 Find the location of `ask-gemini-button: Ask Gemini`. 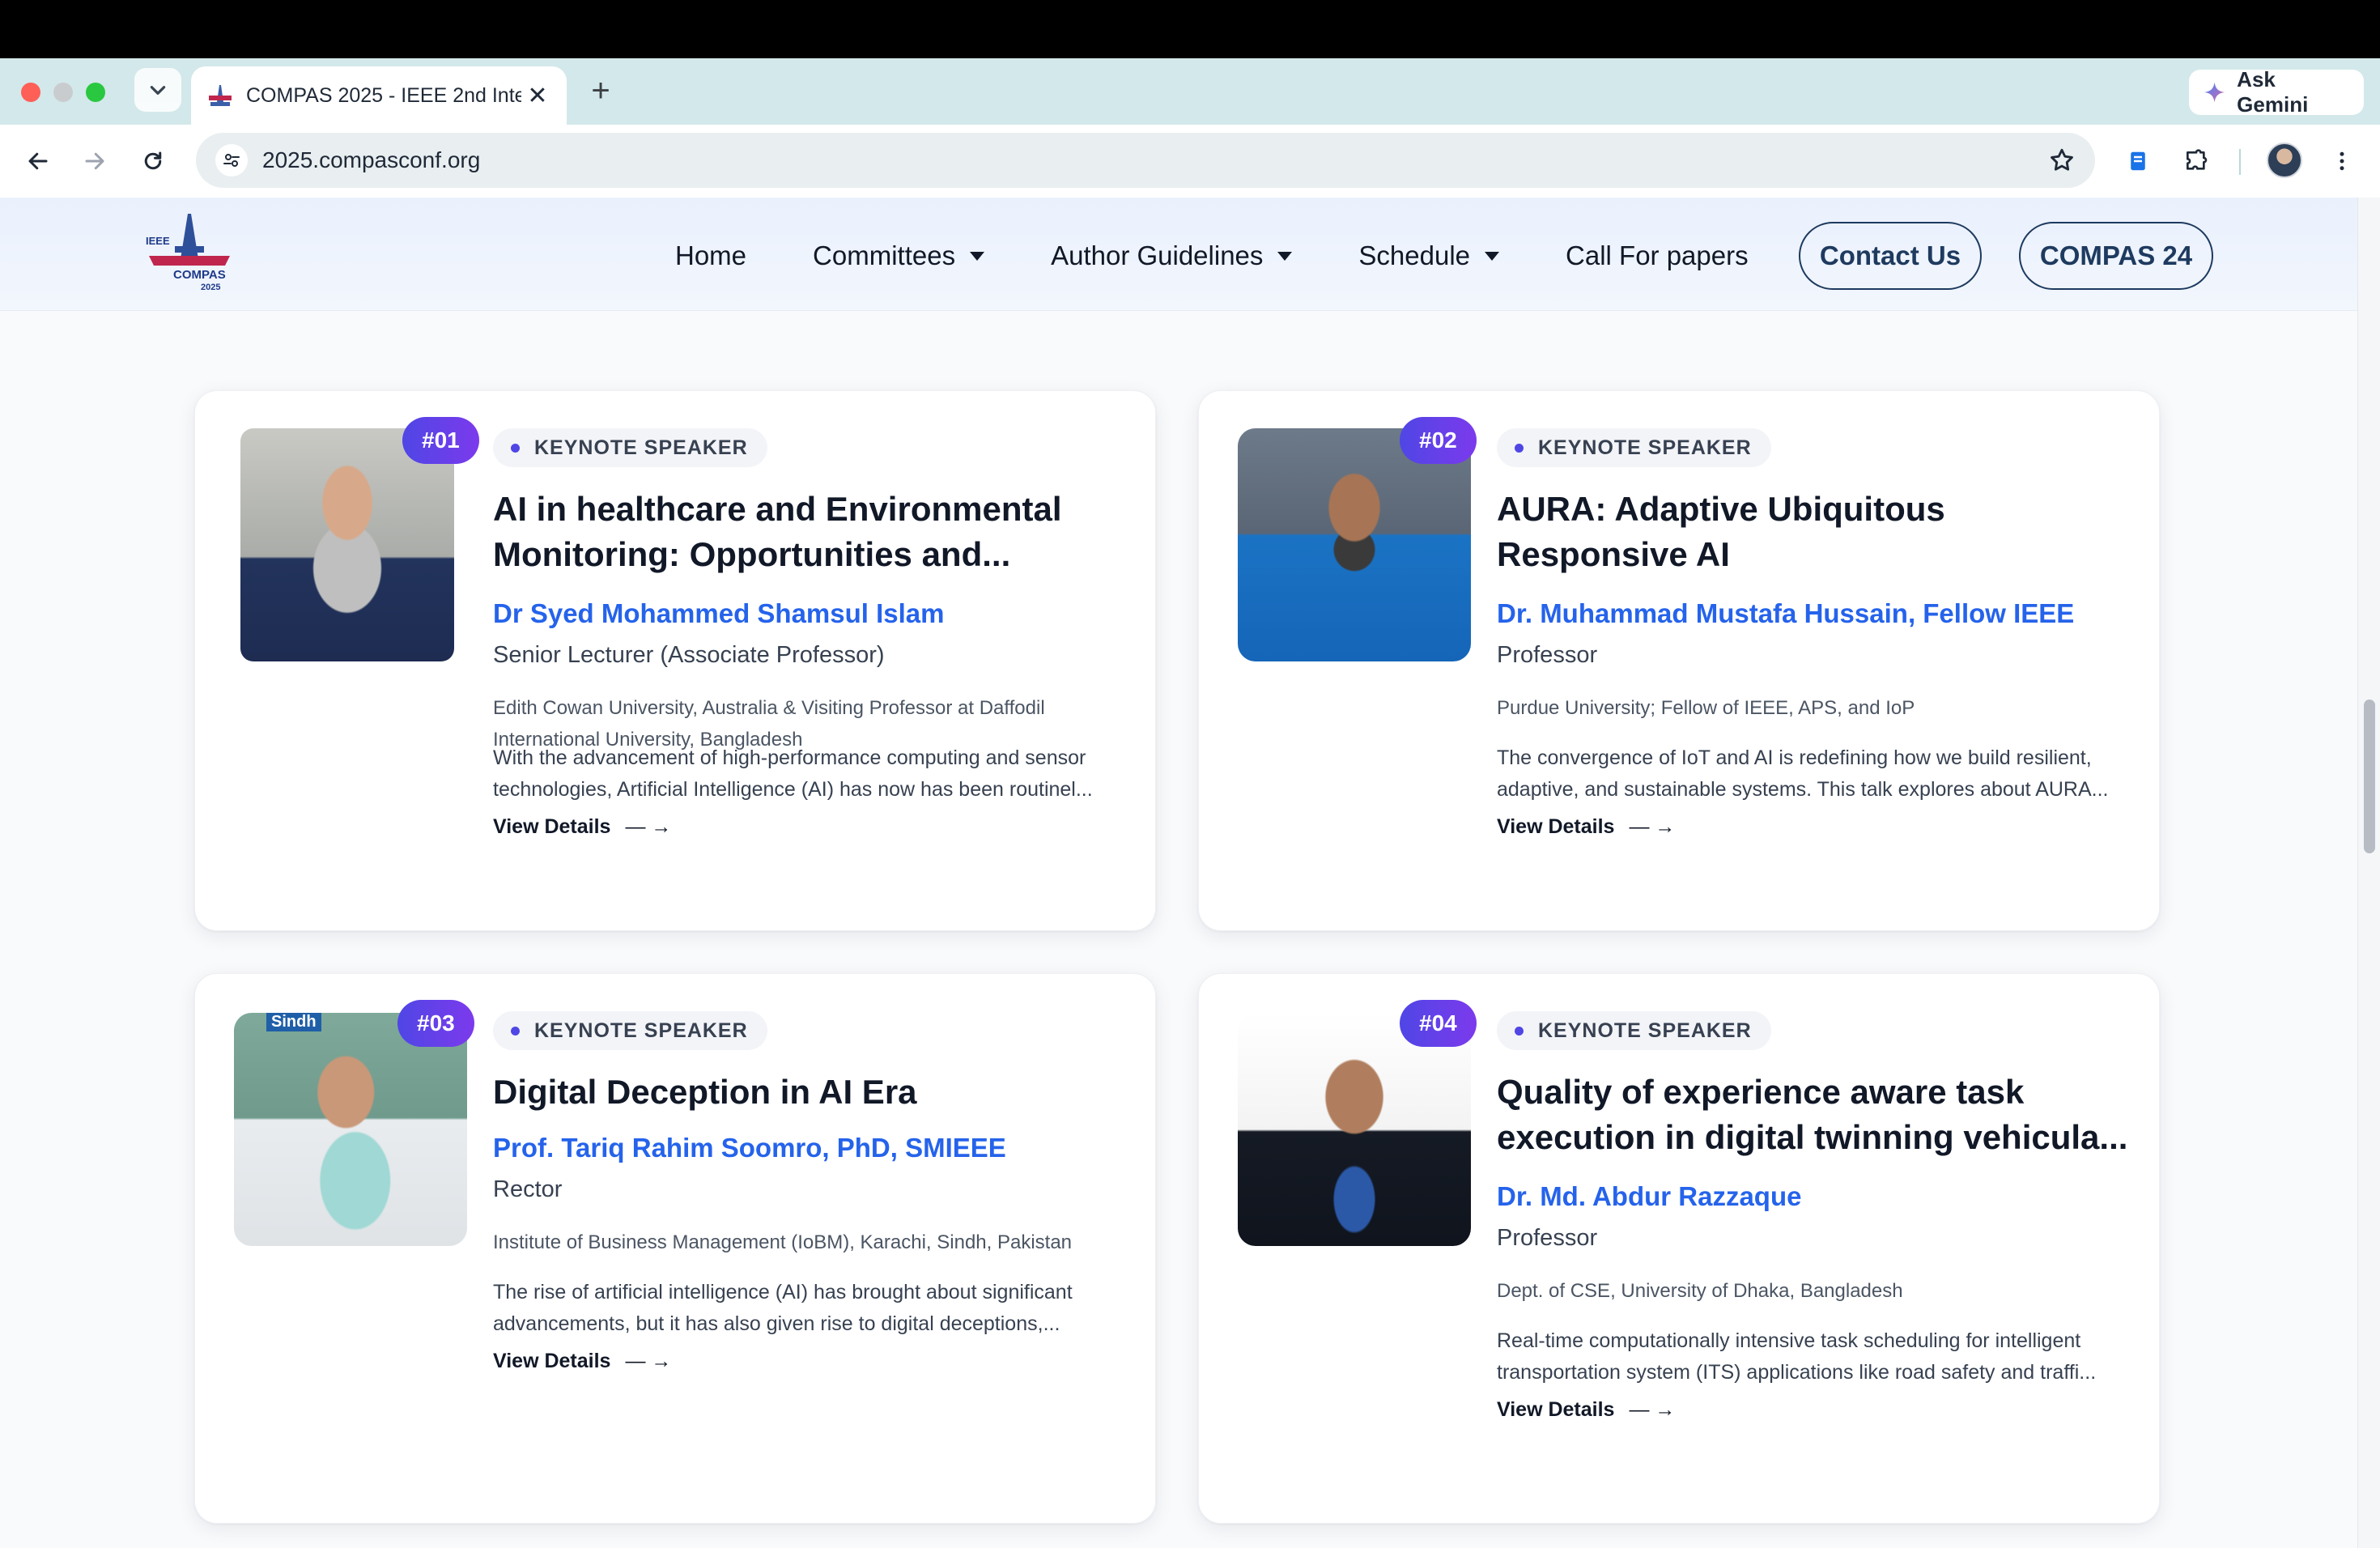

ask-gemini-button: Ask Gemini is located at coordinates (2277, 92).